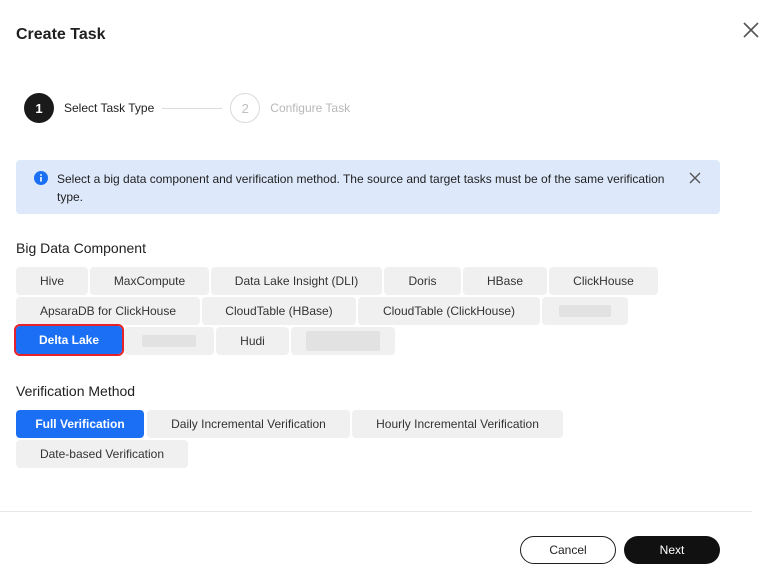  Describe the element at coordinates (248, 424) in the screenshot. I see `method-option-daily-incremental: Daily Incremental Verification` at that location.